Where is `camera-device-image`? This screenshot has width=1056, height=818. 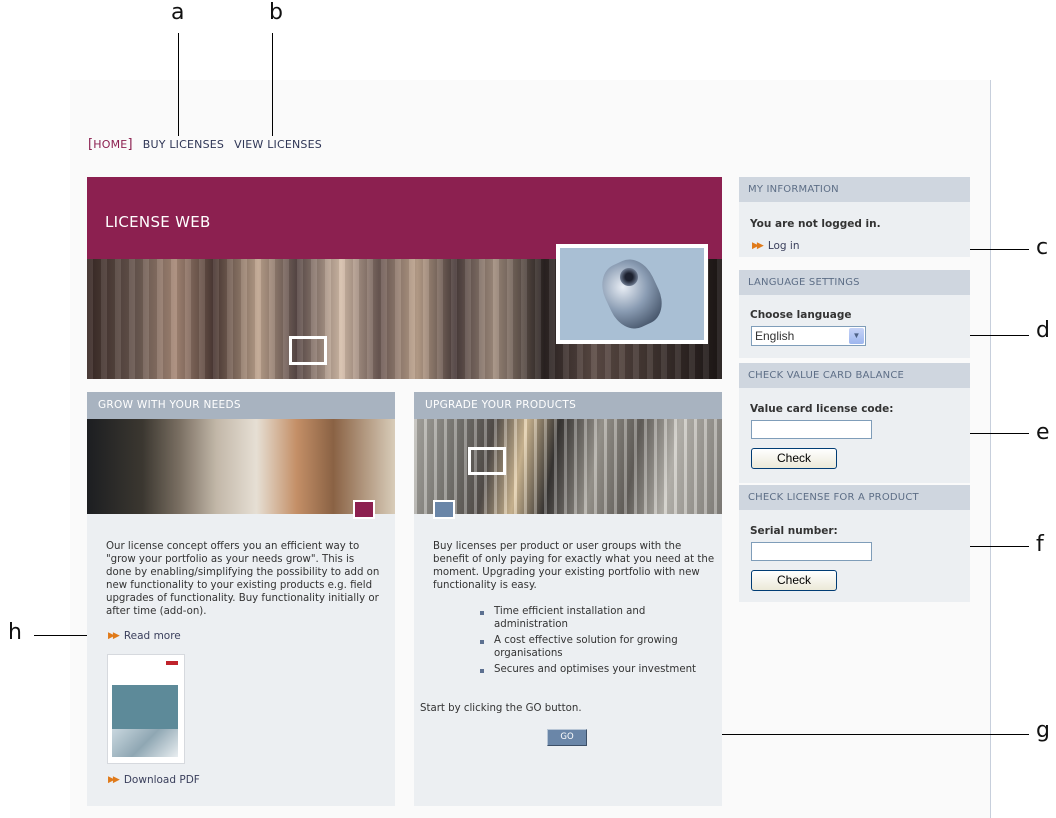
camera-device-image is located at coordinates (632, 294).